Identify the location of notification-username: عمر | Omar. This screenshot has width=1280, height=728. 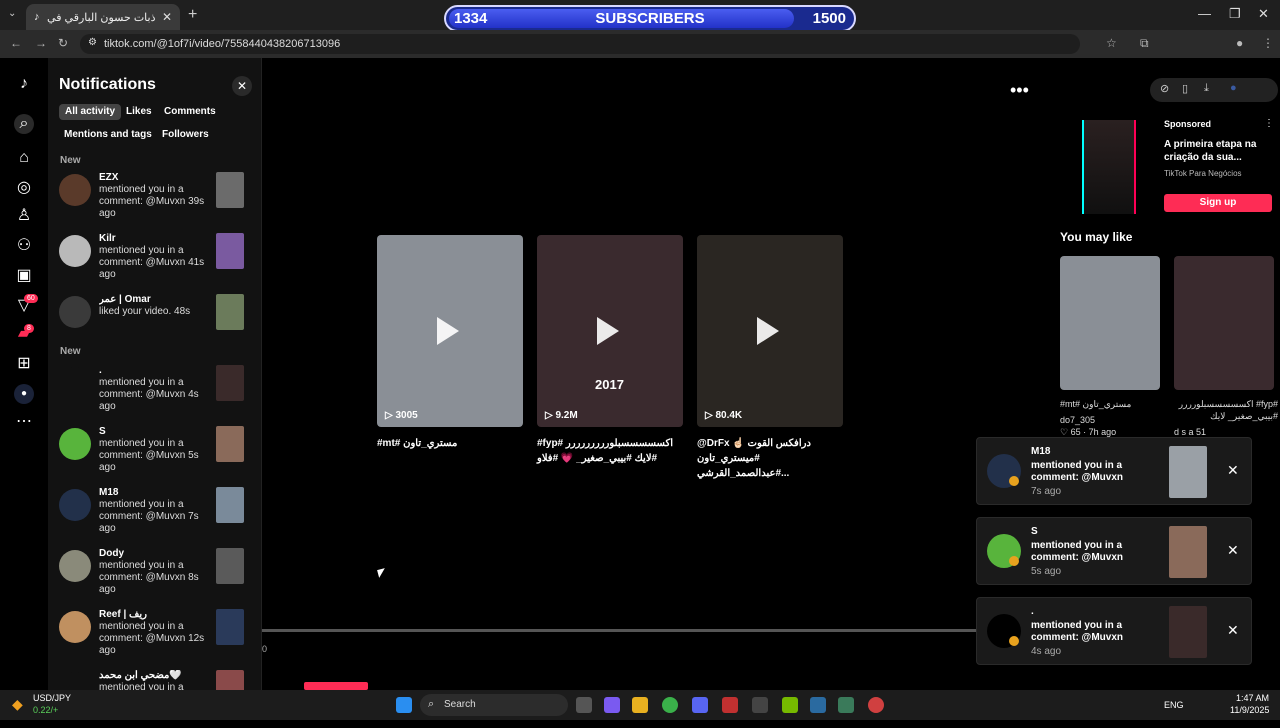
(154, 299).